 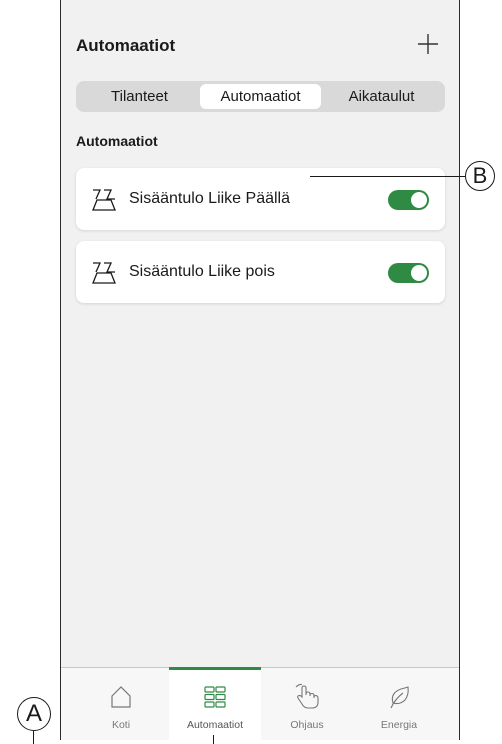 I want to click on segmented-control: Tilanteet Automaatiot Aikataulut, so click(x=260, y=96).